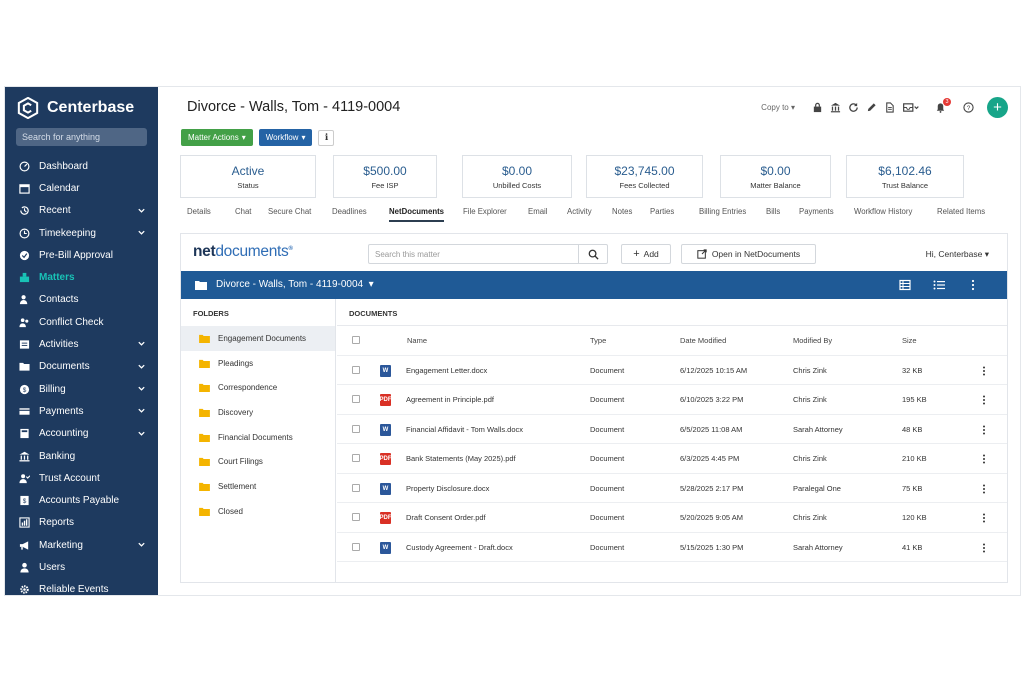  What do you see at coordinates (75, 108) in the screenshot?
I see `brand: Centerbase` at bounding box center [75, 108].